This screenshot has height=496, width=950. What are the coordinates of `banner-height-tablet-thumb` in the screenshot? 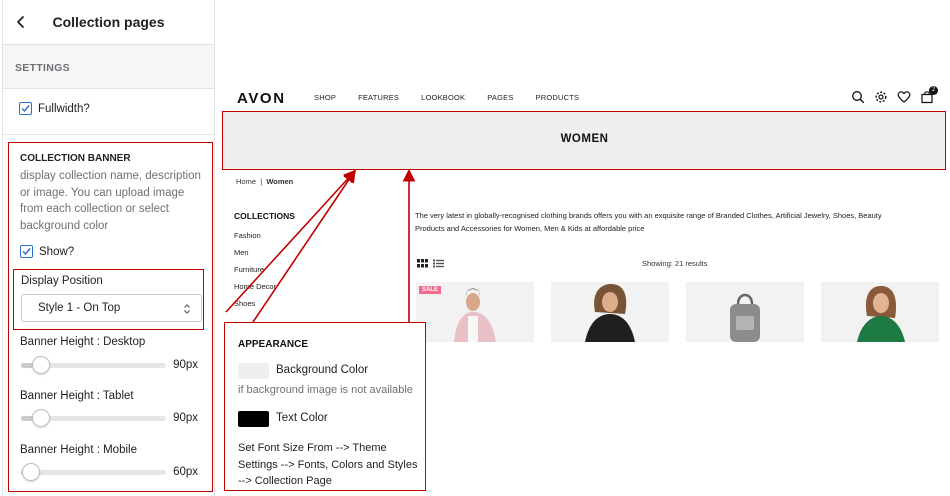 It's located at (41, 418).